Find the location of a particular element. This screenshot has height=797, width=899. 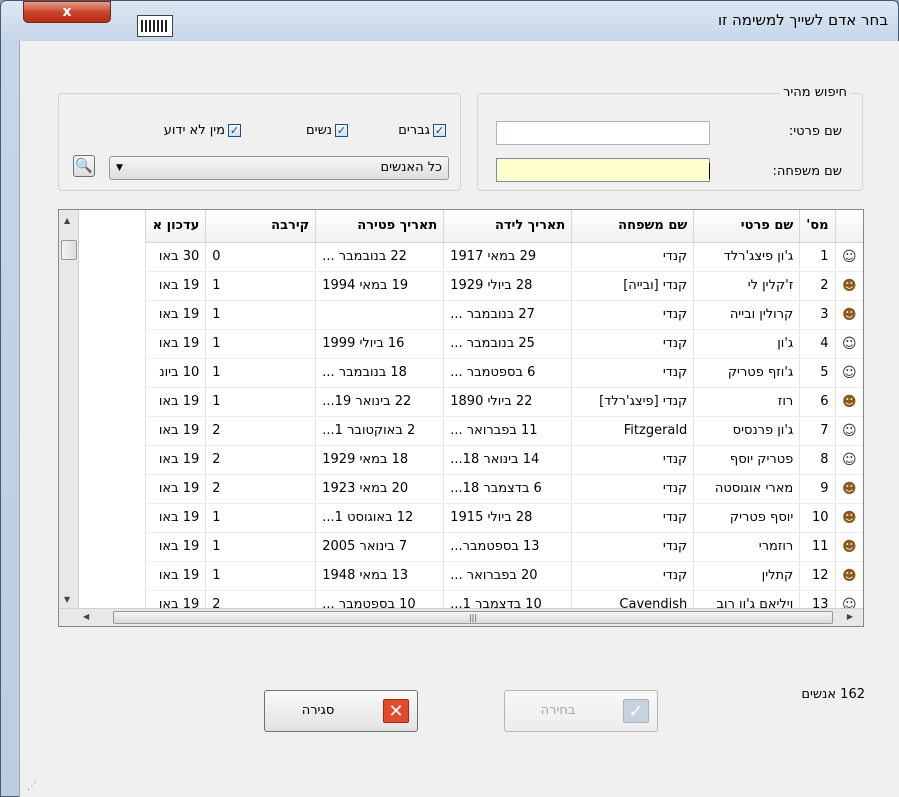

cell-num: 5 is located at coordinates (817, 373).